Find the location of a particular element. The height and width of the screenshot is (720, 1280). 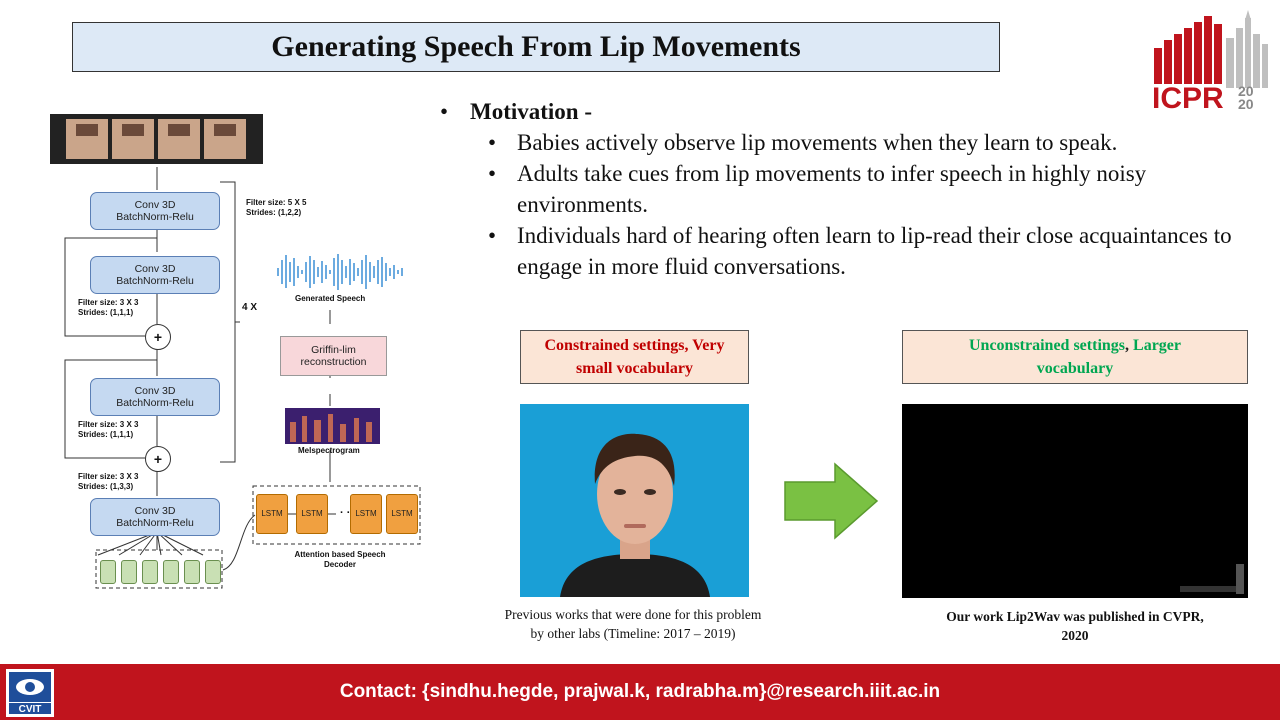

slide-title: Generating Speech From Lip Movements is located at coordinates (536, 46).